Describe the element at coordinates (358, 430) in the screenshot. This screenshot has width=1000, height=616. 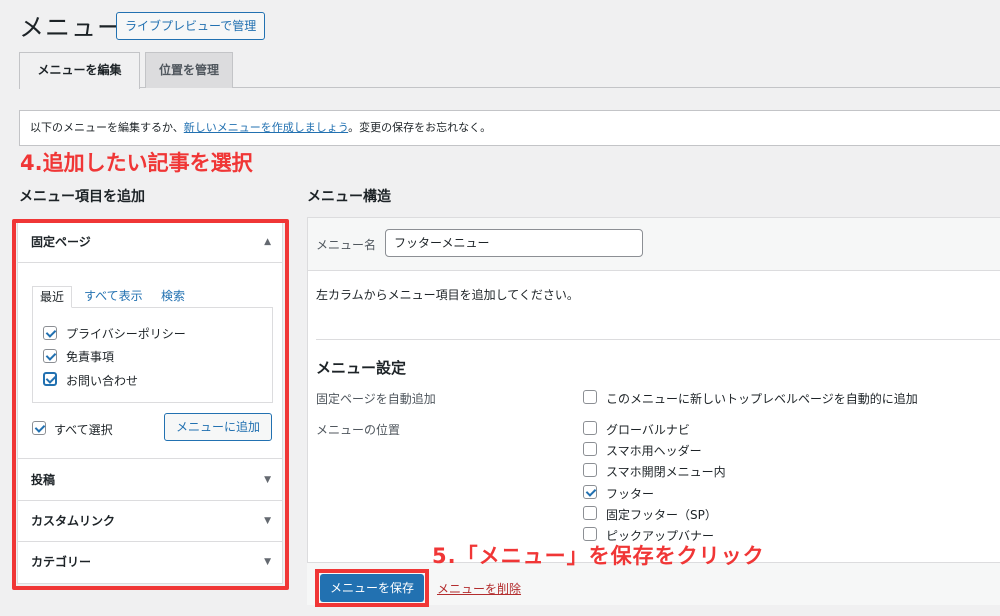
I see `menu-location-label: メニューの位置` at that location.